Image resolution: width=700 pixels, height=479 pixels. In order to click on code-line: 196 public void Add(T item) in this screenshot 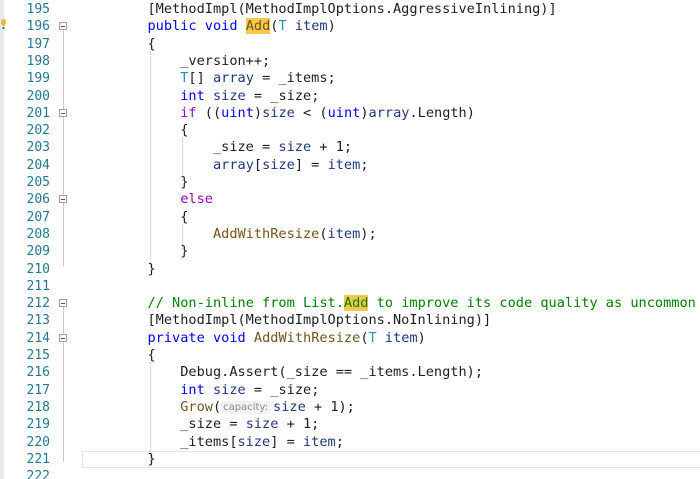, I will do `click(350, 26)`.